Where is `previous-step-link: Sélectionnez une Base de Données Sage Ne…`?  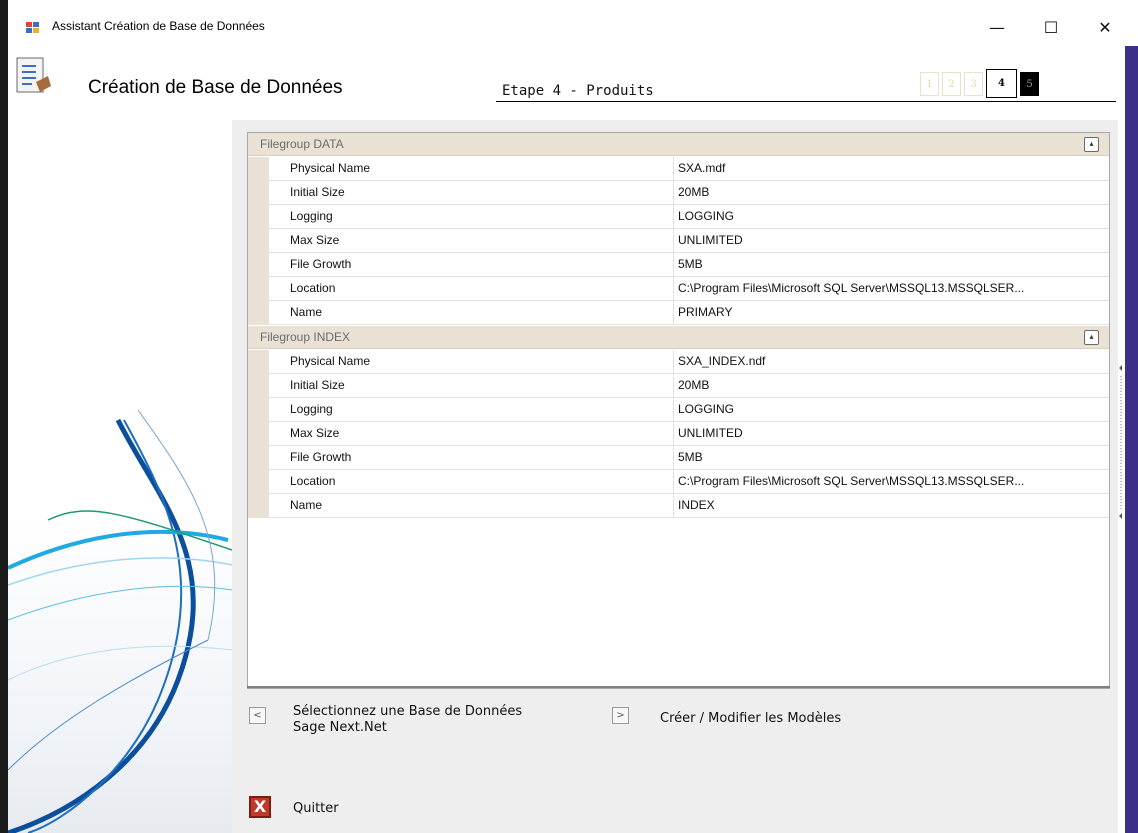 previous-step-link: Sélectionnez une Base de Données Sage Ne… is located at coordinates (407, 720).